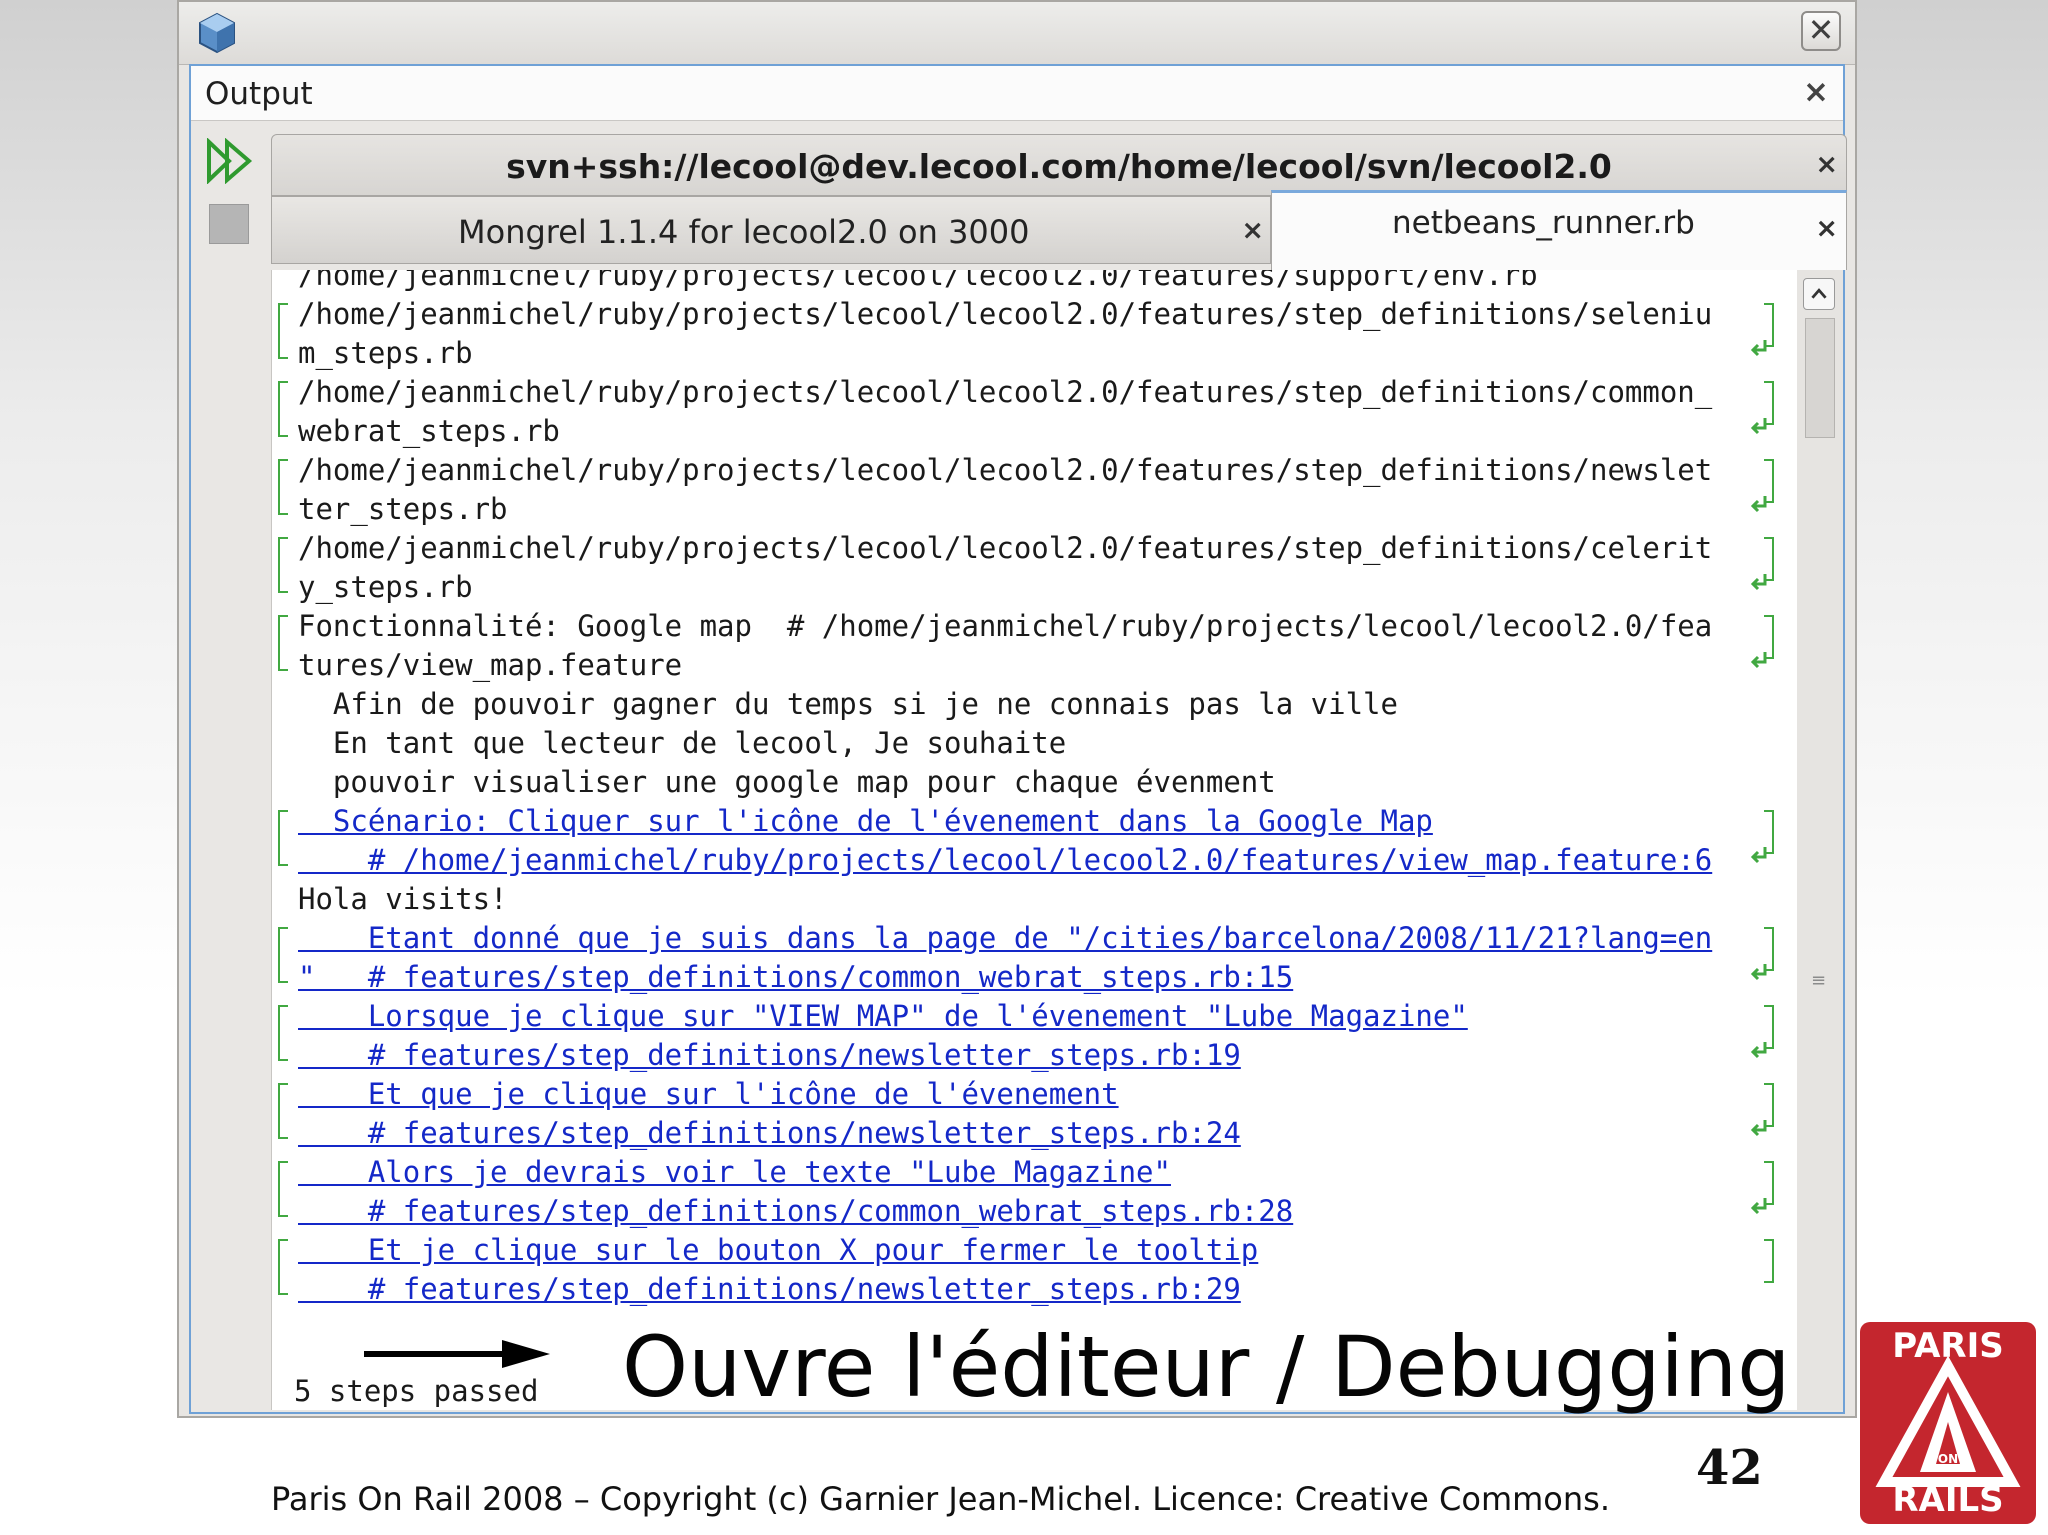  Describe the element at coordinates (1252, 230) in the screenshot. I see `tab-mongrel-close-button: ×` at that location.